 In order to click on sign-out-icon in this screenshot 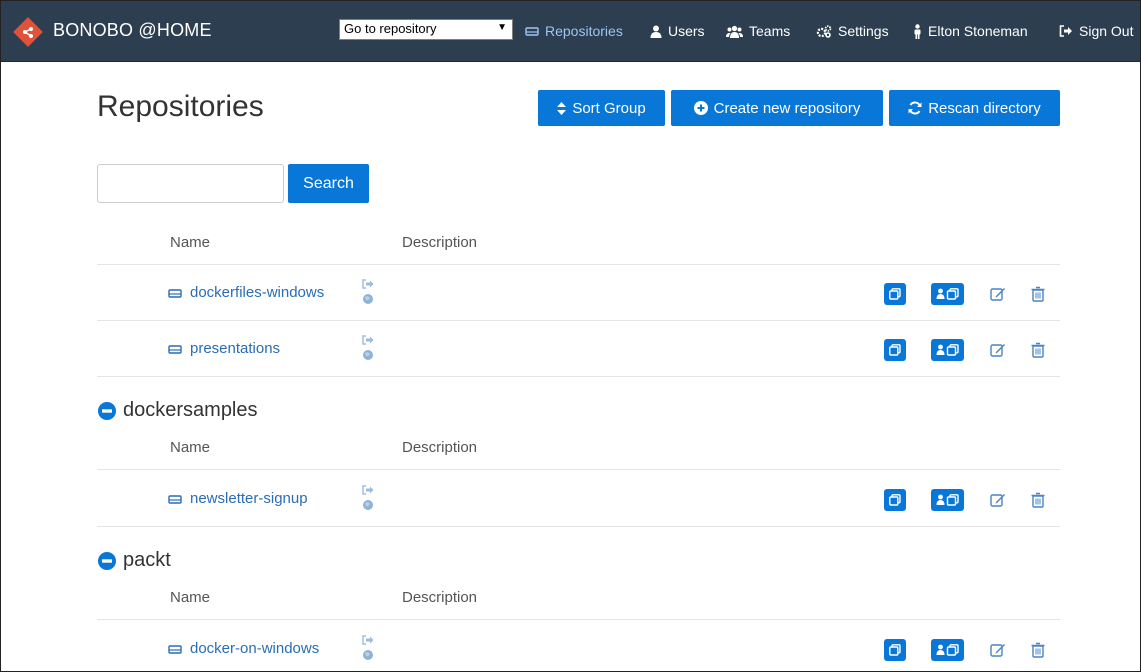, I will do `click(1065, 31)`.